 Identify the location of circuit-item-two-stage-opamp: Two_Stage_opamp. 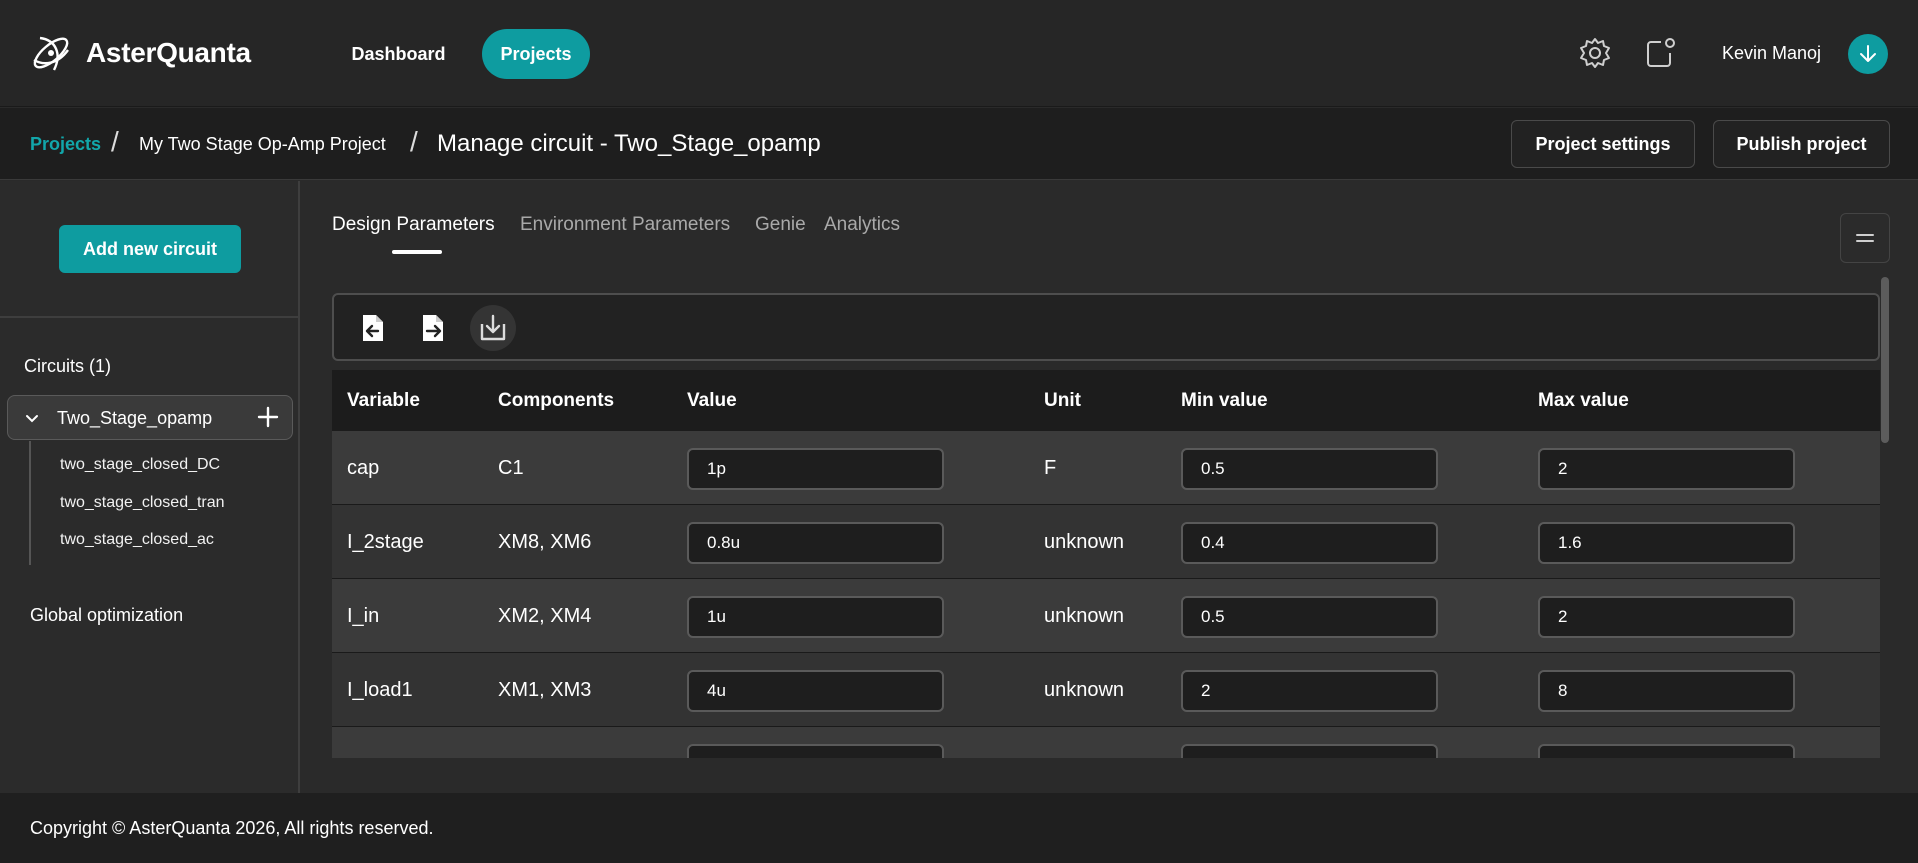
(150, 417).